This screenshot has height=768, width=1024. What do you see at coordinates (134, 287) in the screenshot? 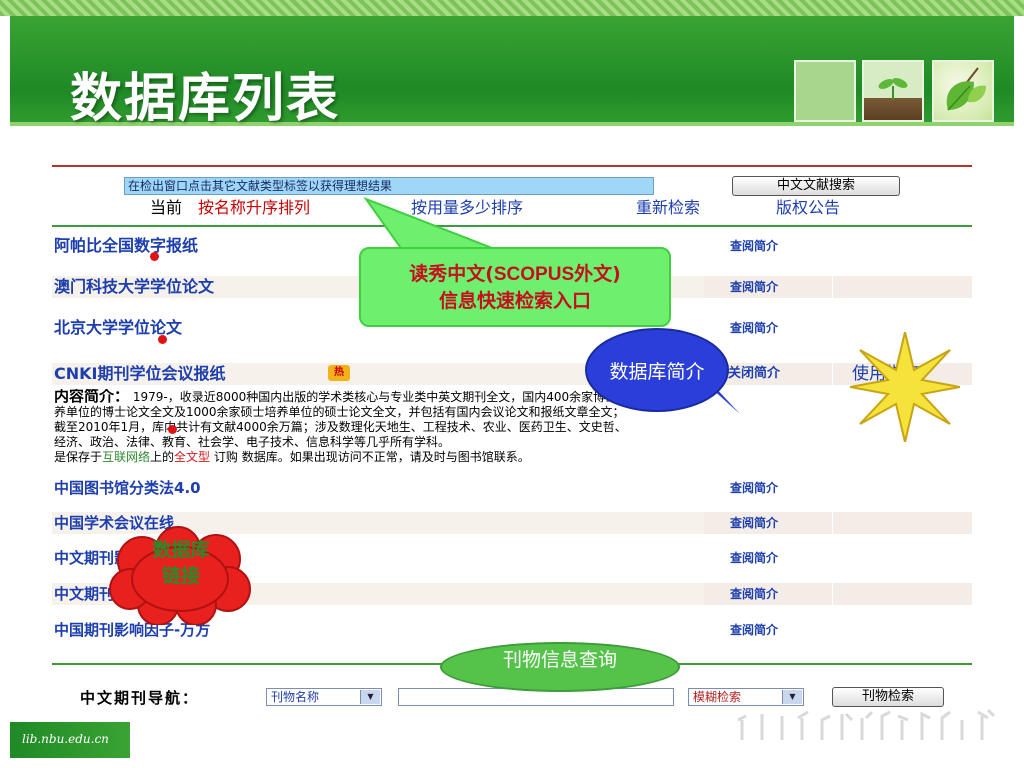
I see `database-link-macau-thesis: 澳门科技大学学位论文` at bounding box center [134, 287].